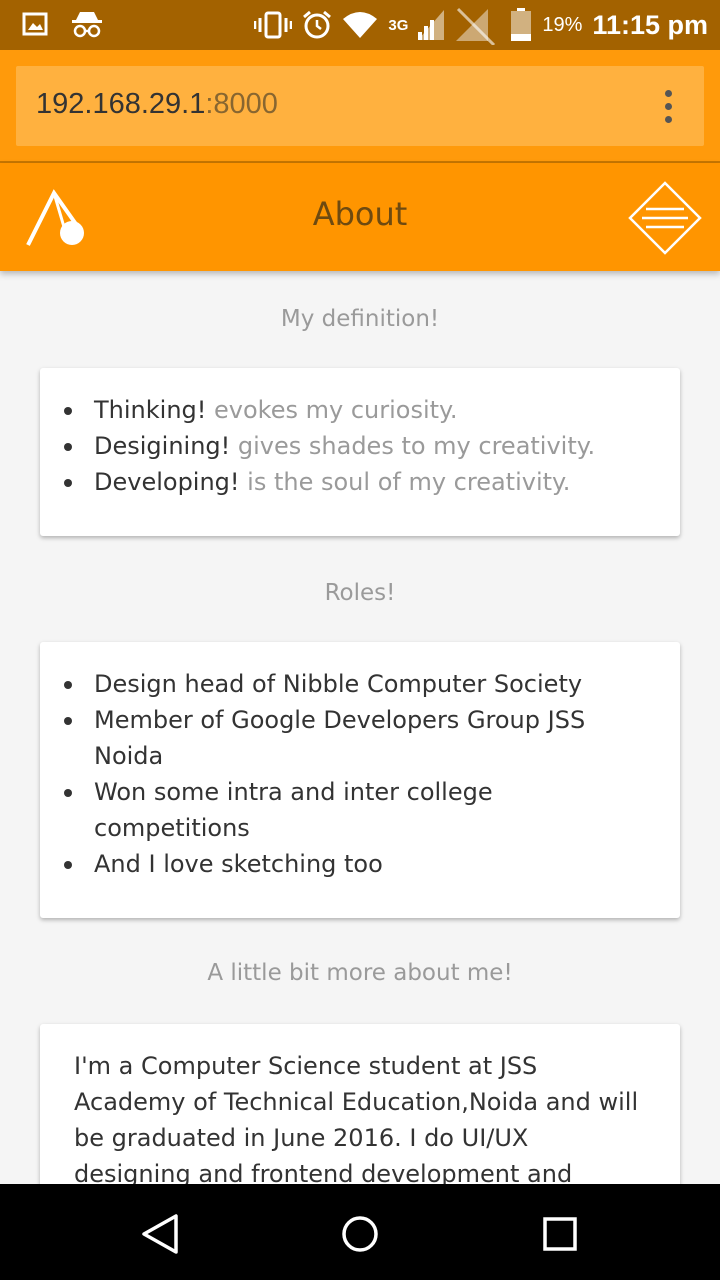 This screenshot has width=720, height=1280. What do you see at coordinates (360, 410) in the screenshot?
I see `list-item: Thinking! evokes my curiosity.` at bounding box center [360, 410].